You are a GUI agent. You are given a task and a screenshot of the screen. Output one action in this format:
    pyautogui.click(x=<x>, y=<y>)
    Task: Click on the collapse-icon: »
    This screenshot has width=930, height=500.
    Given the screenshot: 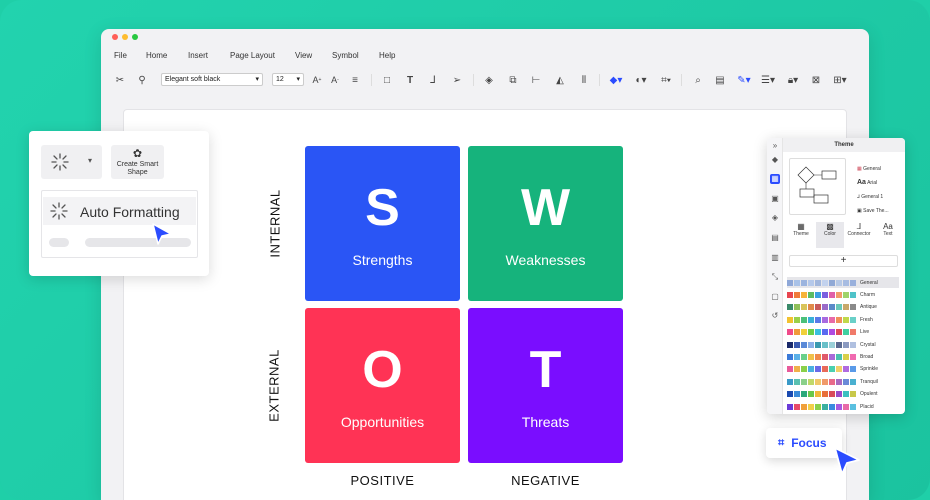 What is the action you would take?
    pyautogui.click(x=775, y=146)
    